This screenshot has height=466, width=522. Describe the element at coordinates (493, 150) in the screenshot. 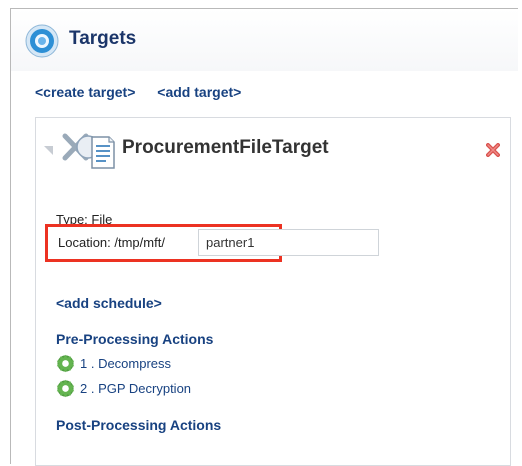

I see `delete-icon` at that location.